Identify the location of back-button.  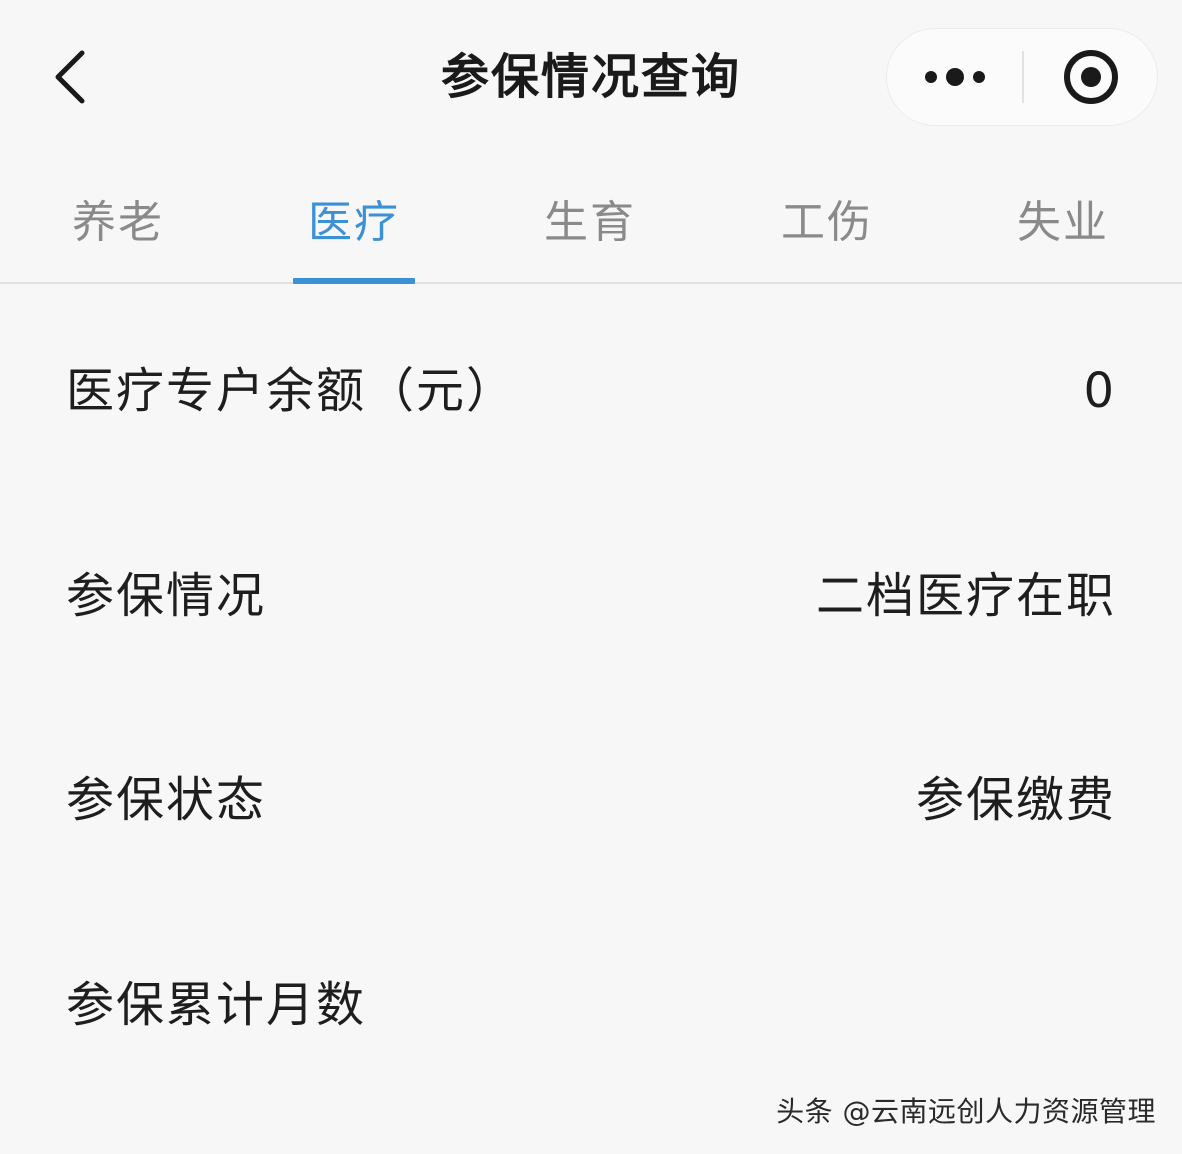
(70, 77).